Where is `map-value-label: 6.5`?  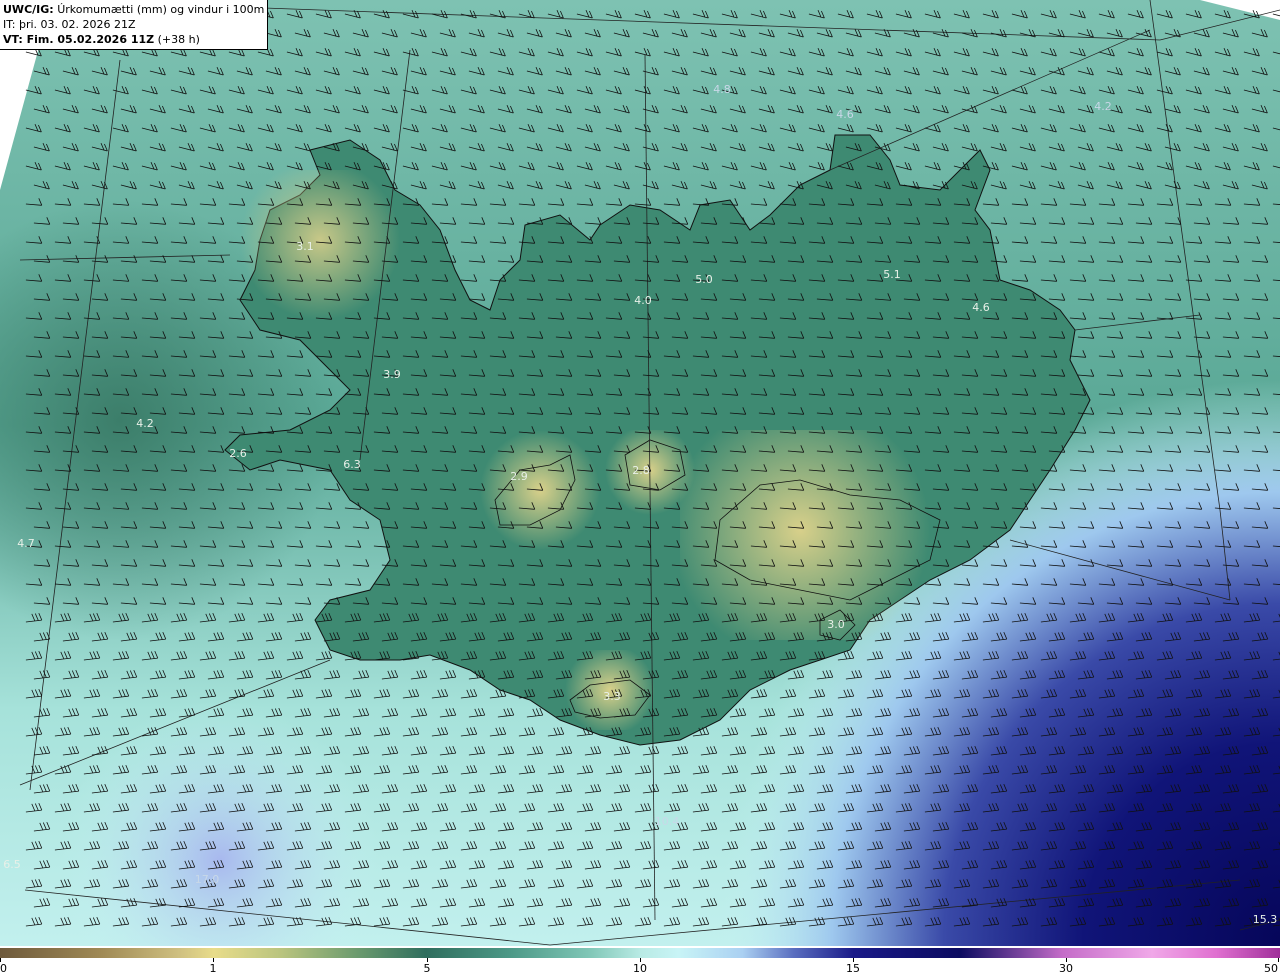 map-value-label: 6.5 is located at coordinates (12, 864).